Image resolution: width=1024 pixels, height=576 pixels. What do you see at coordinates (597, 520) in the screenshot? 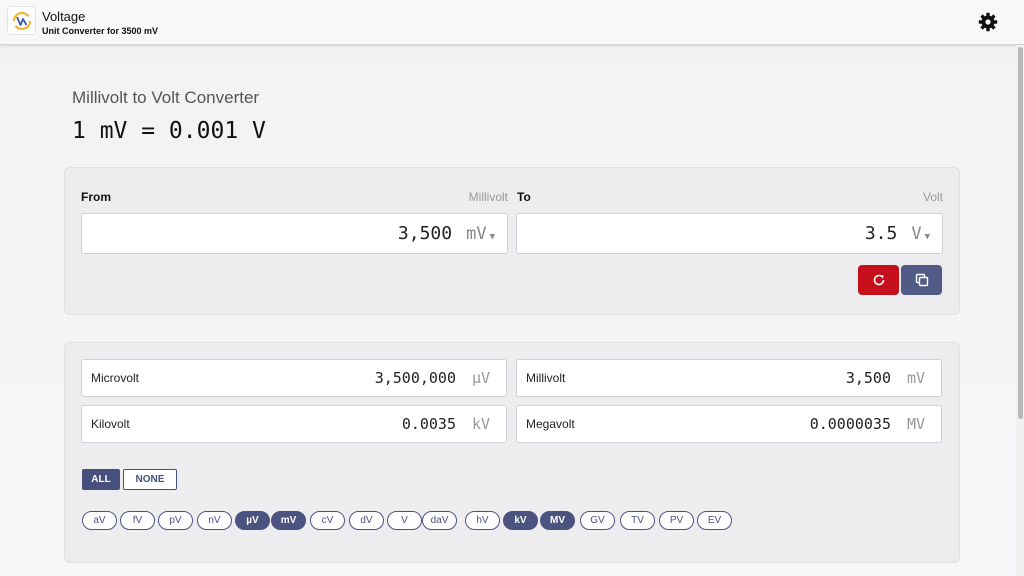
I see `unit-chip-gv: GV` at bounding box center [597, 520].